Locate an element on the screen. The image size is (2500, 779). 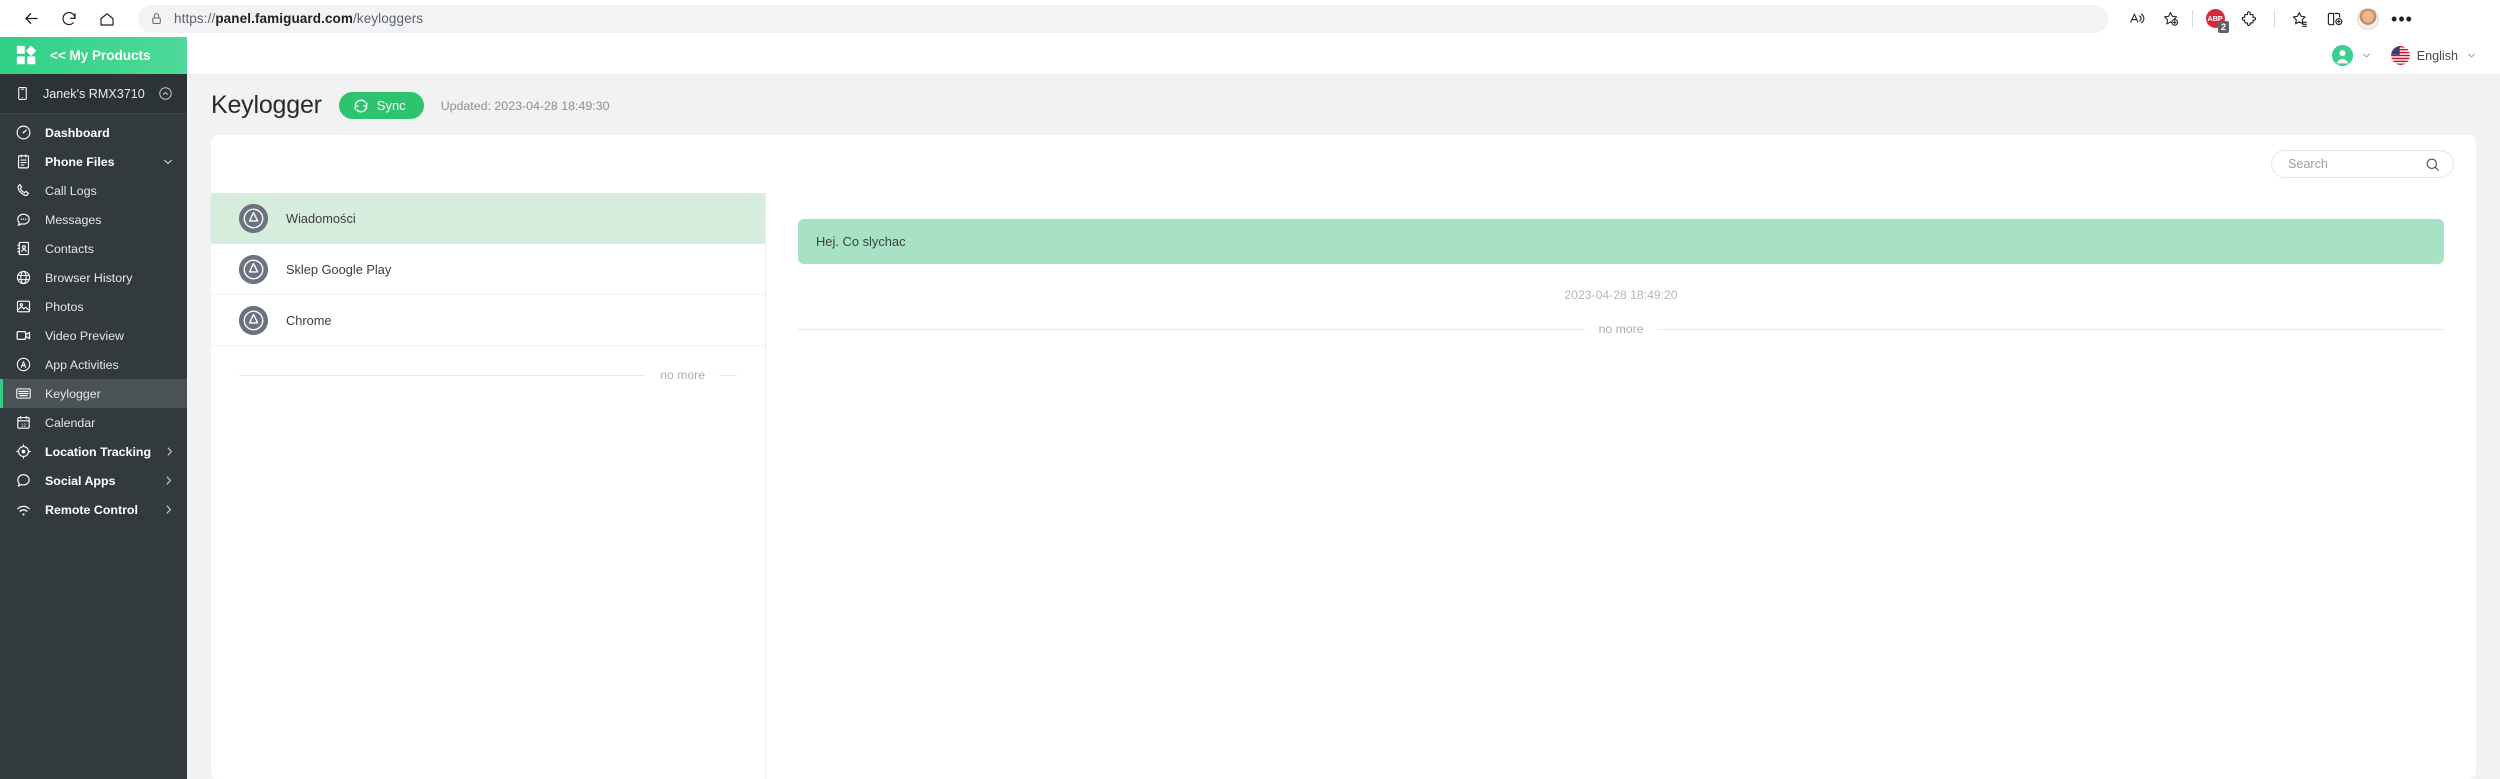
sidebar-item-dashboard: Dashboard is located at coordinates (93, 132).